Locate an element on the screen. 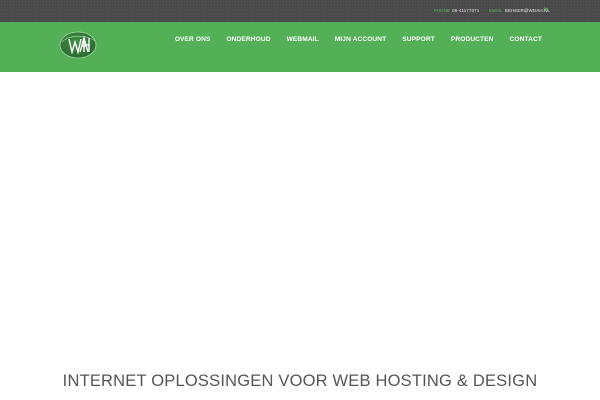 This screenshot has width=600, height=400. linkedin-icon: in is located at coordinates (546, 10).